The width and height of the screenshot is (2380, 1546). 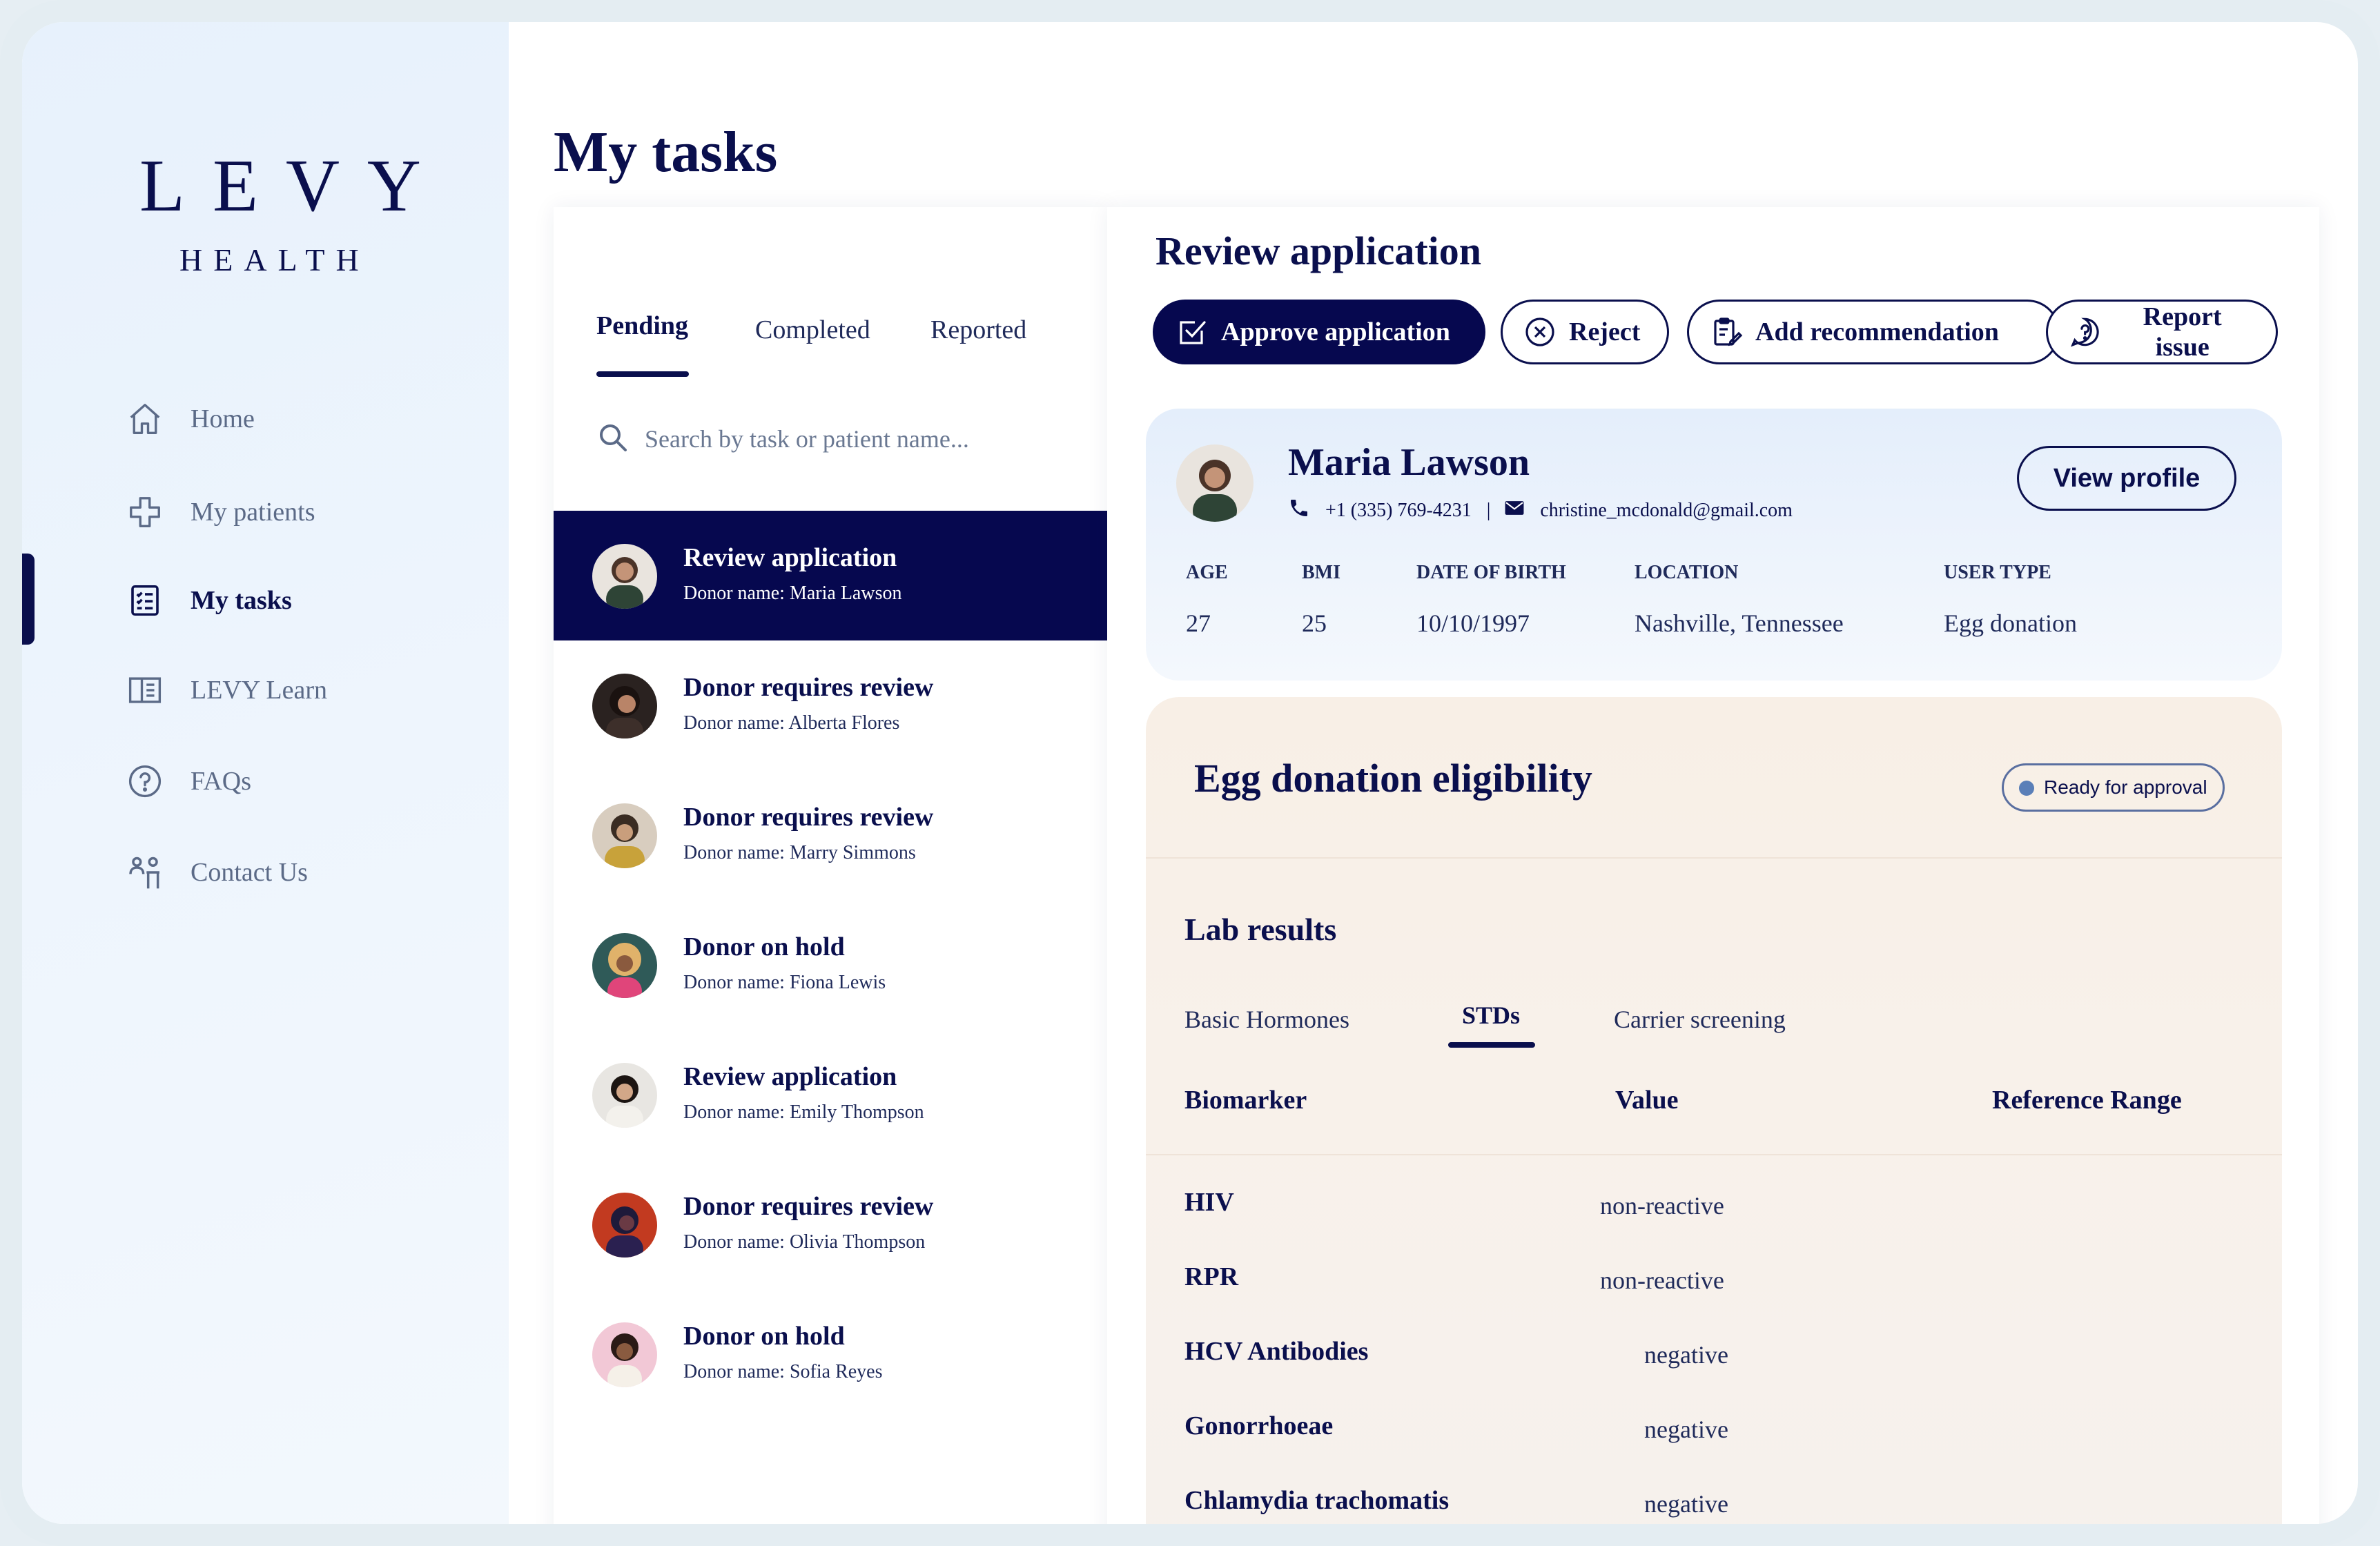 What do you see at coordinates (1319, 332) in the screenshot?
I see `approve-application-button: Approve application` at bounding box center [1319, 332].